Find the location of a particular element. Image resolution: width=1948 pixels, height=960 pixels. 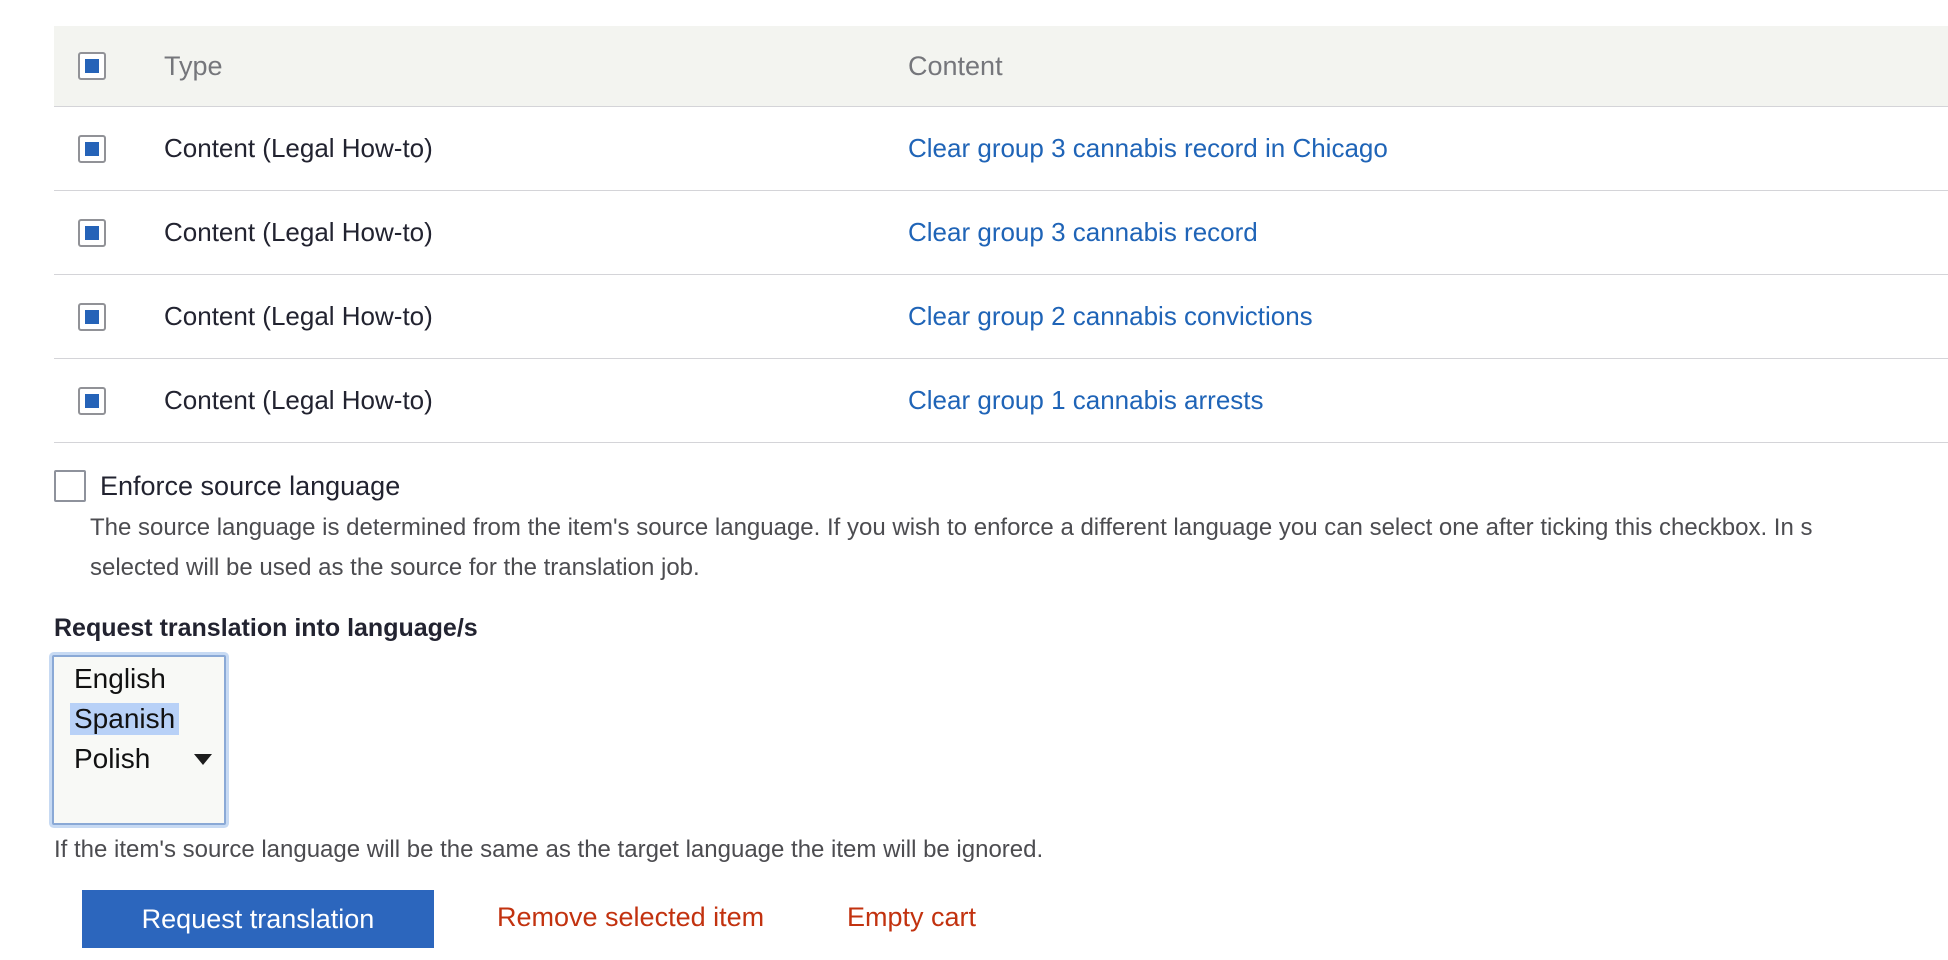

enforce-source-checkbox is located at coordinates (70, 486).